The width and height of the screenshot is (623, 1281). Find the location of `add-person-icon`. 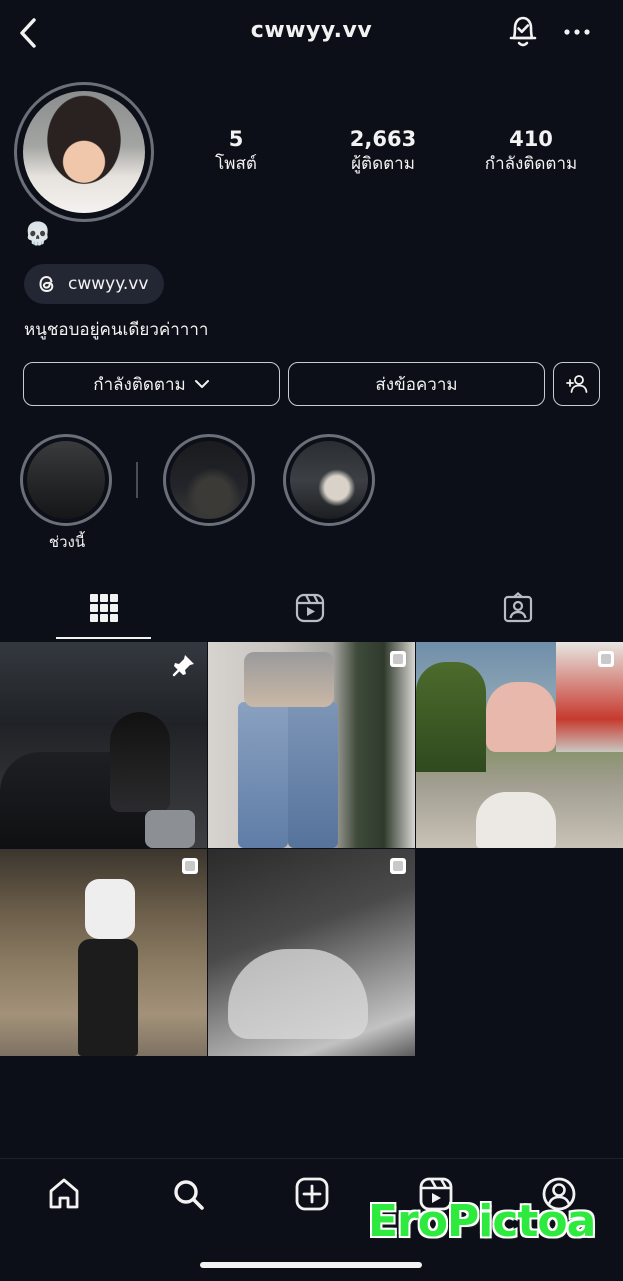

add-person-icon is located at coordinates (576, 384).